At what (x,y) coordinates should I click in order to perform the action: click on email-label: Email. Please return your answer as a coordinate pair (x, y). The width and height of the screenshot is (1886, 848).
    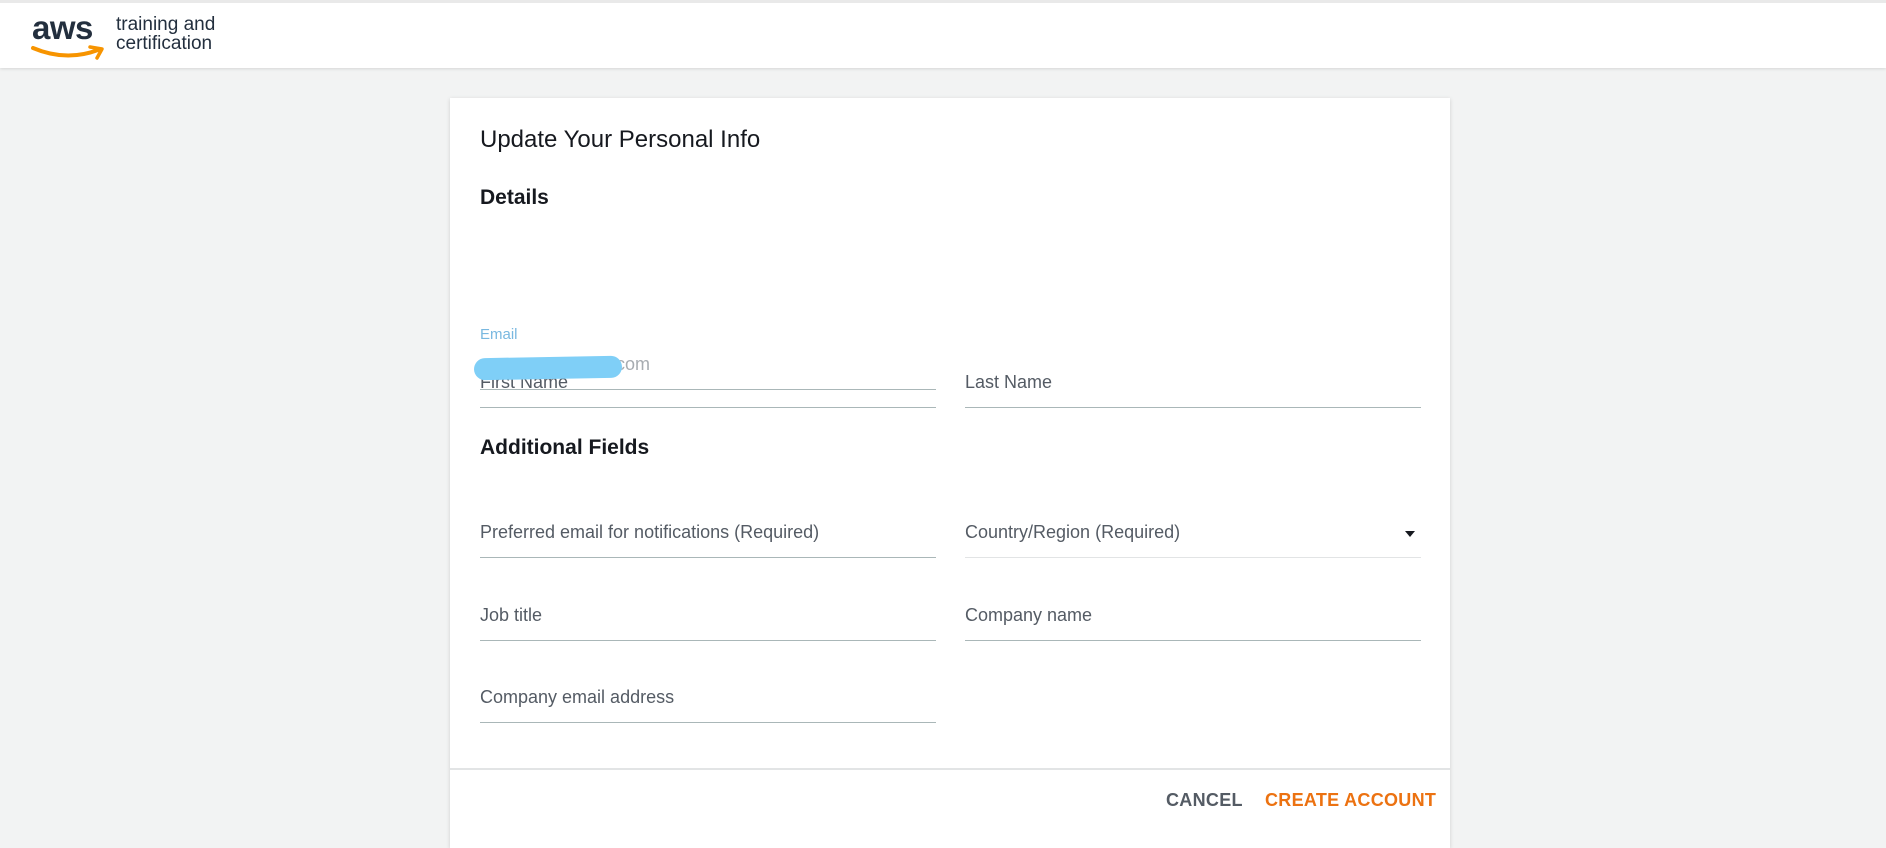
    Looking at the image, I should click on (499, 334).